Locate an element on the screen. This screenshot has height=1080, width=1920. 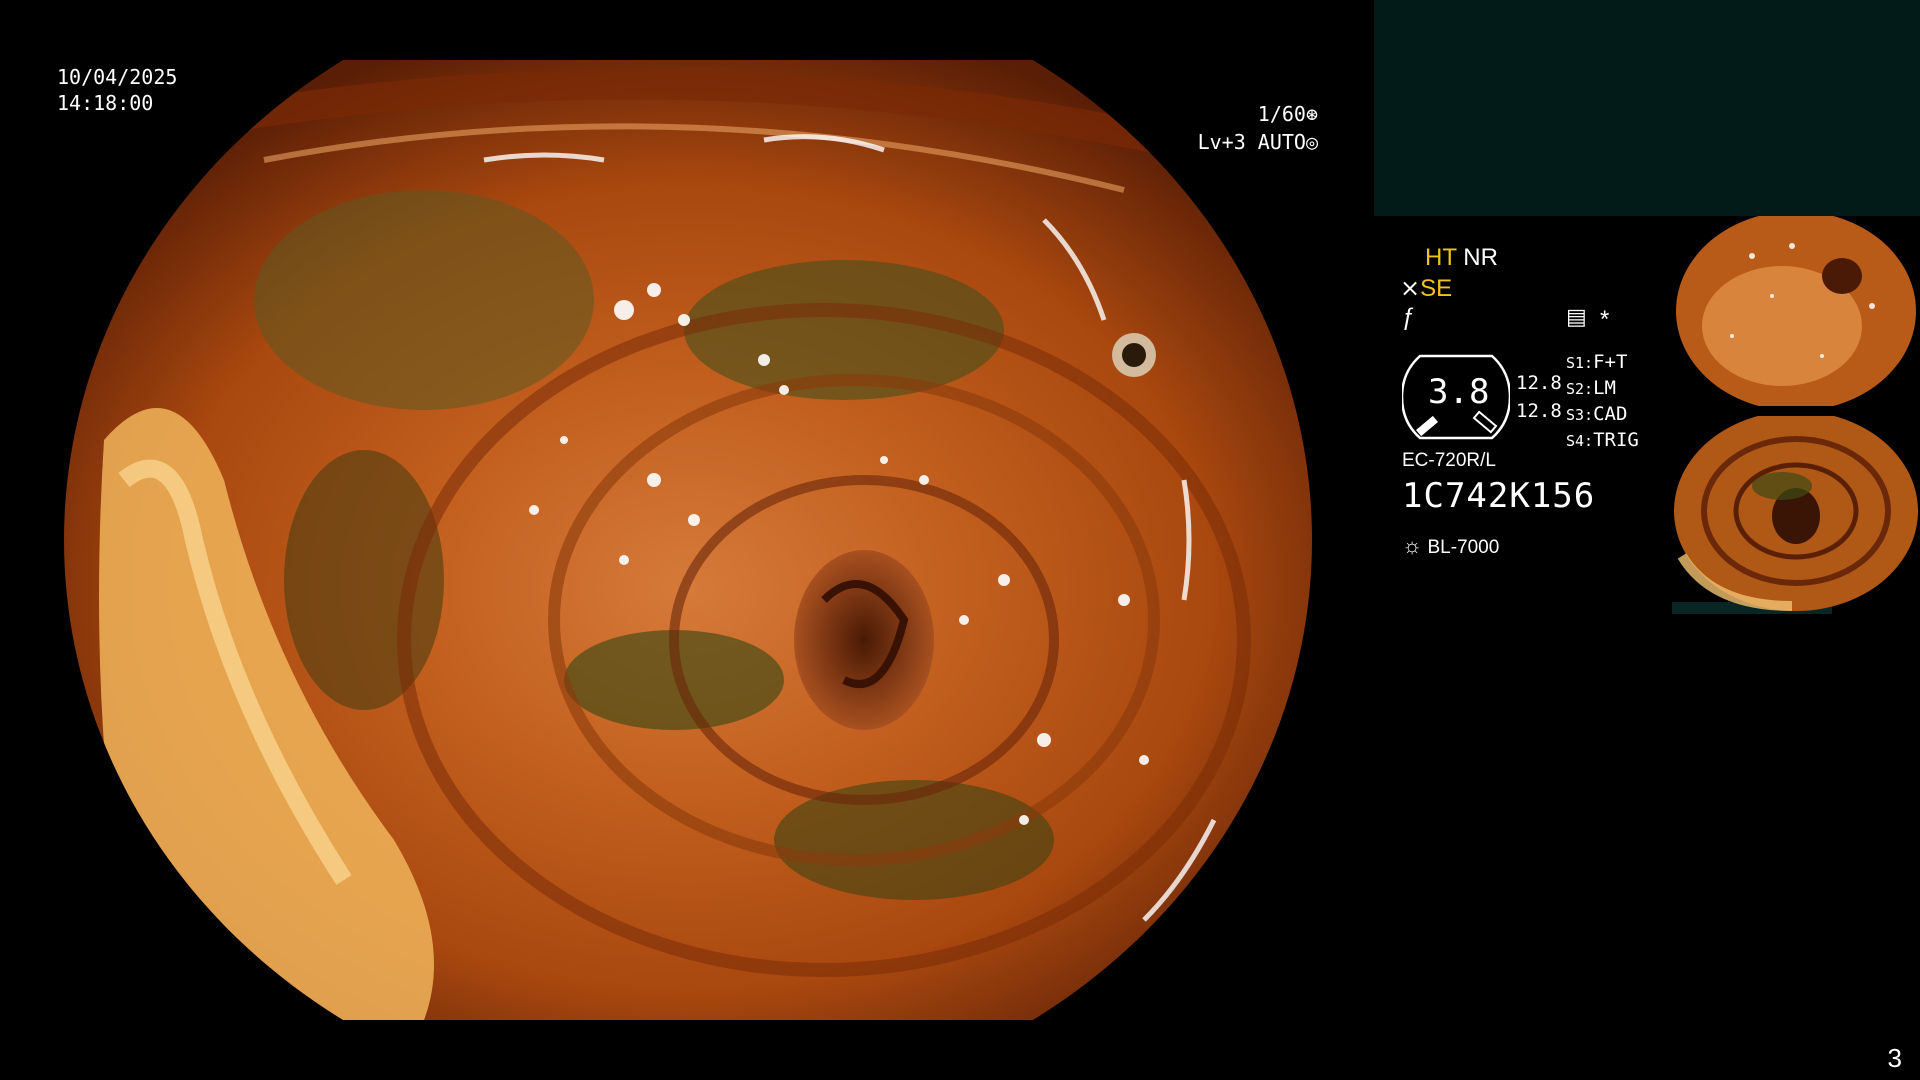
datetime-display: 10/04/2025 14:18:00 is located at coordinates (117, 90).